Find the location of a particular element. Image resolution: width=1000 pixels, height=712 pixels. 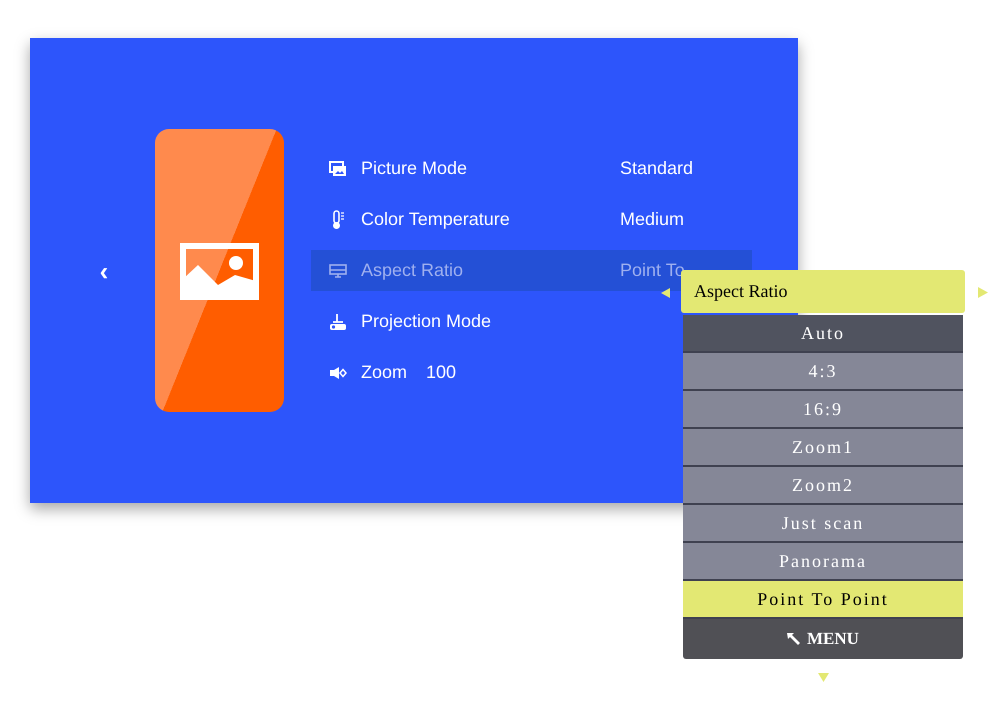

option-item: Point To Point is located at coordinates (823, 600).